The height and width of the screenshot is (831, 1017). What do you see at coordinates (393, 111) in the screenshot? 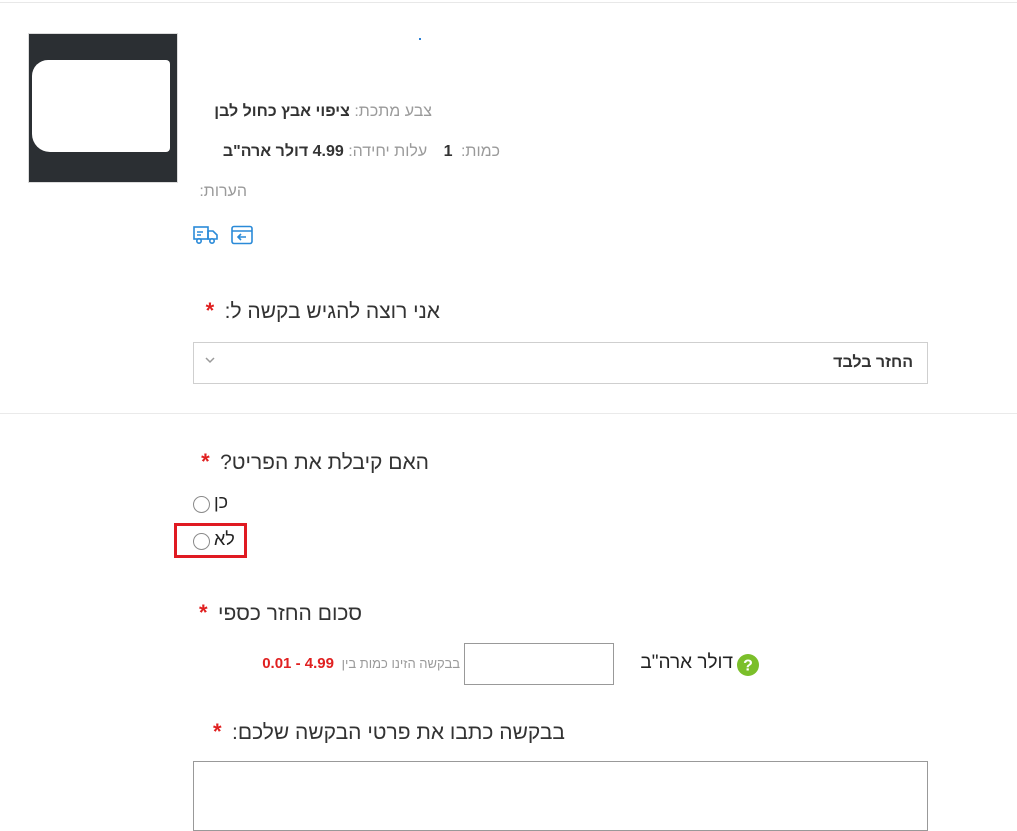
I see `color-label: צבע מתכת:` at bounding box center [393, 111].